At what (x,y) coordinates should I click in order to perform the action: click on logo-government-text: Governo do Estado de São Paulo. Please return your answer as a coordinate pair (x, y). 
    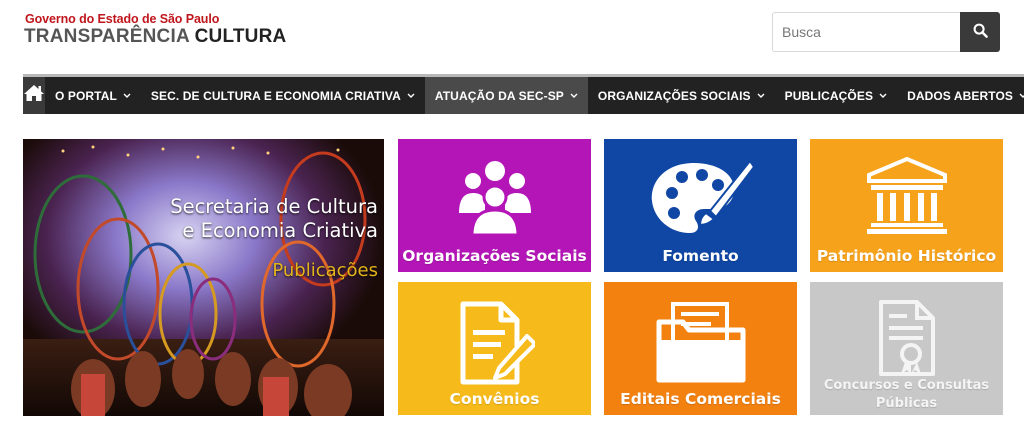
    Looking at the image, I should click on (122, 19).